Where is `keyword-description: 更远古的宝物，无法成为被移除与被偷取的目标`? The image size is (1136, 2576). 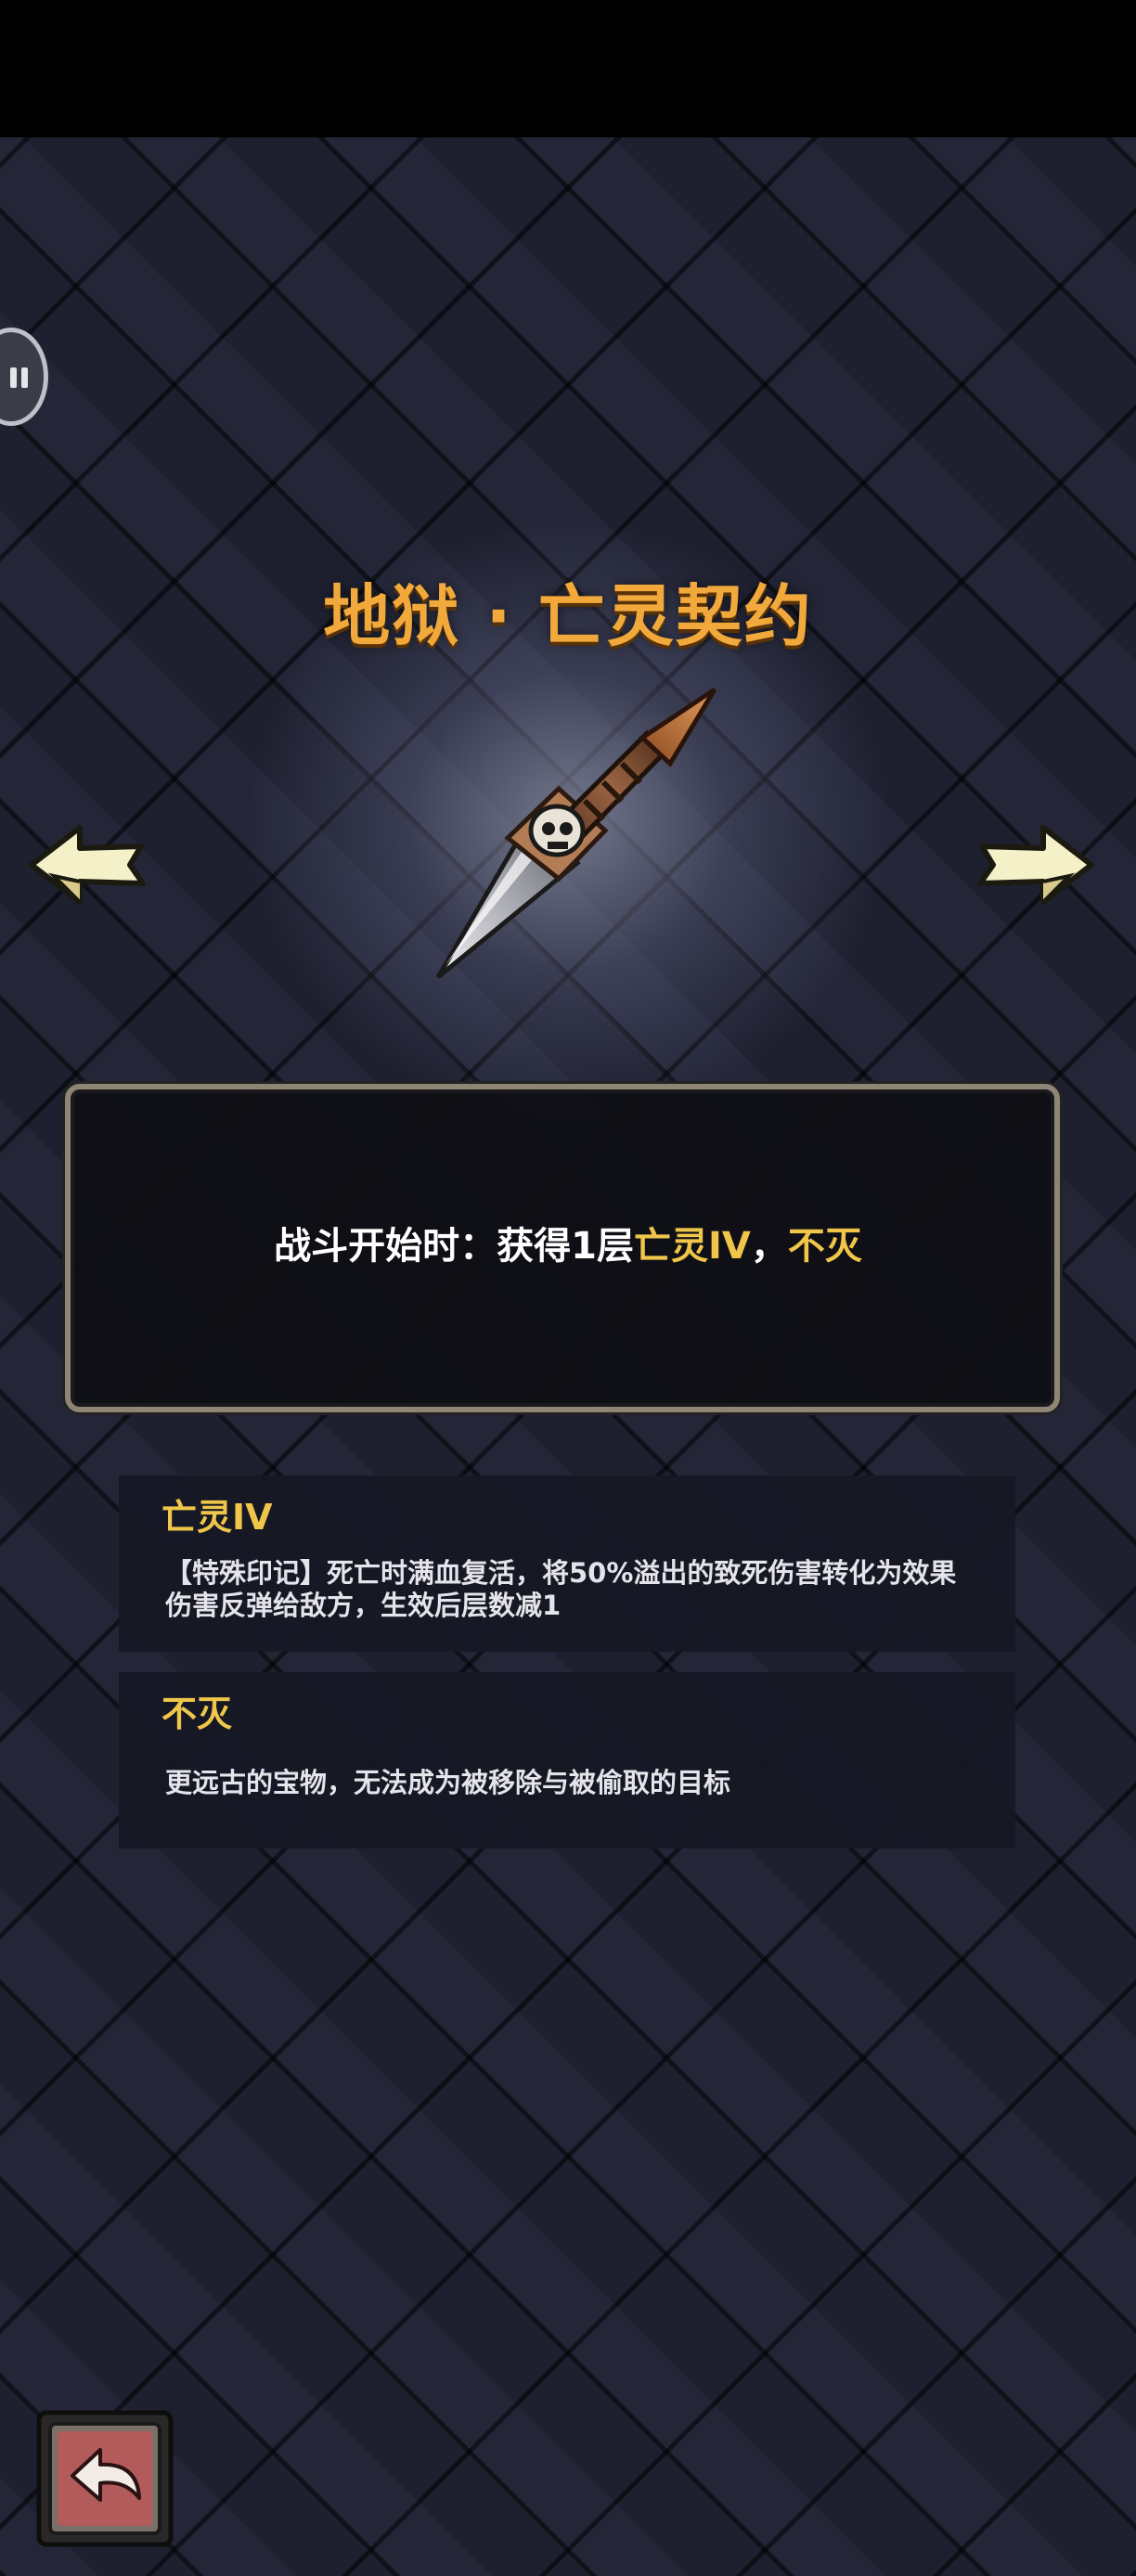
keyword-description: 更远古的宝物，无法成为被移除与被偷取的目标 is located at coordinates (448, 1782).